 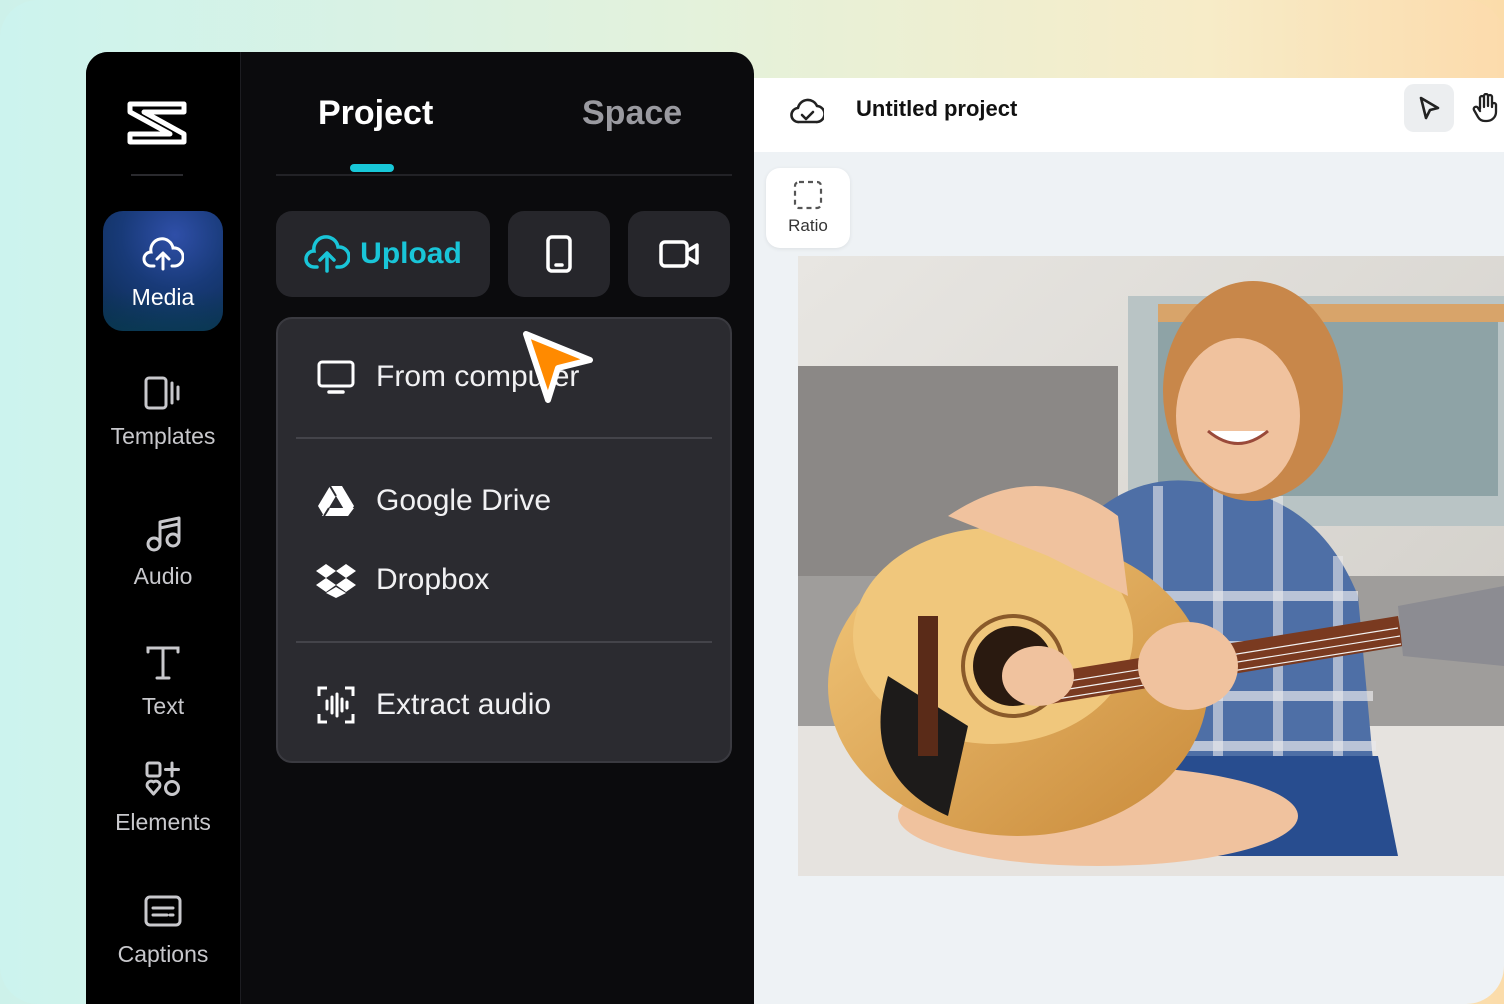 What do you see at coordinates (163, 705) in the screenshot?
I see `sidebar-item-label: Text` at bounding box center [163, 705].